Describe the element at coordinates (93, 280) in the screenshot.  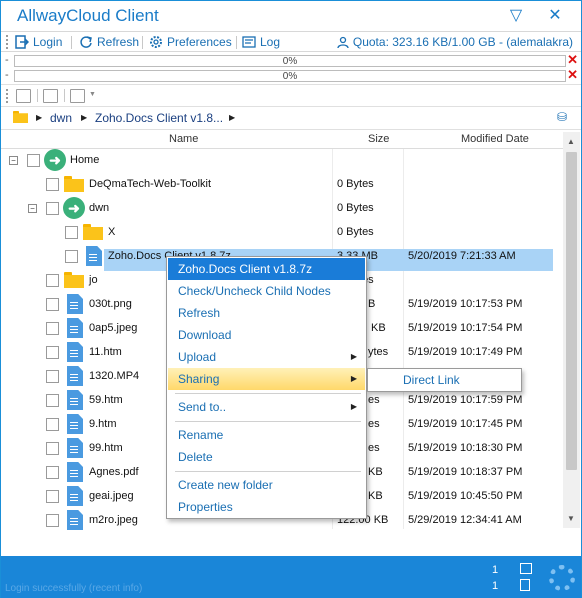
I see `row-name: jo` at that location.